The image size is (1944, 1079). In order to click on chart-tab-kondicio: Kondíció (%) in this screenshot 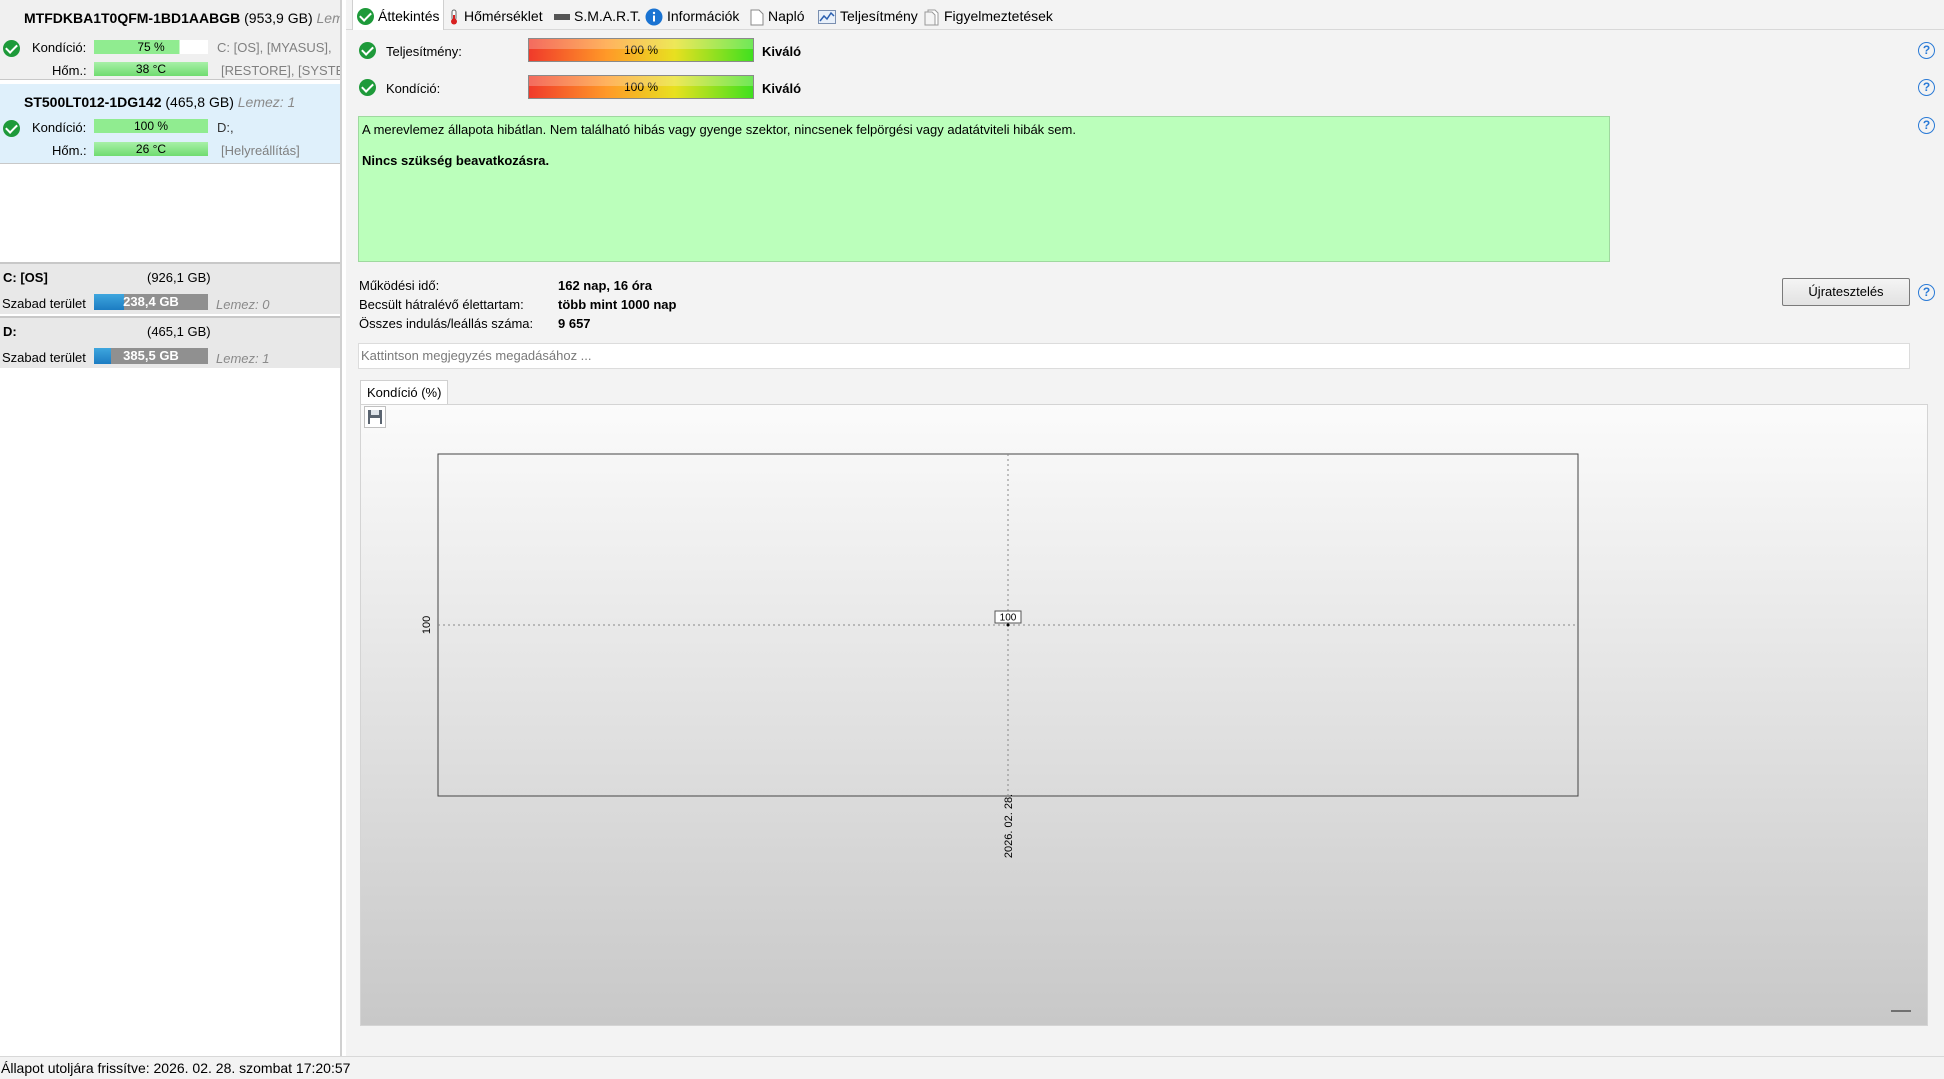, I will do `click(404, 392)`.